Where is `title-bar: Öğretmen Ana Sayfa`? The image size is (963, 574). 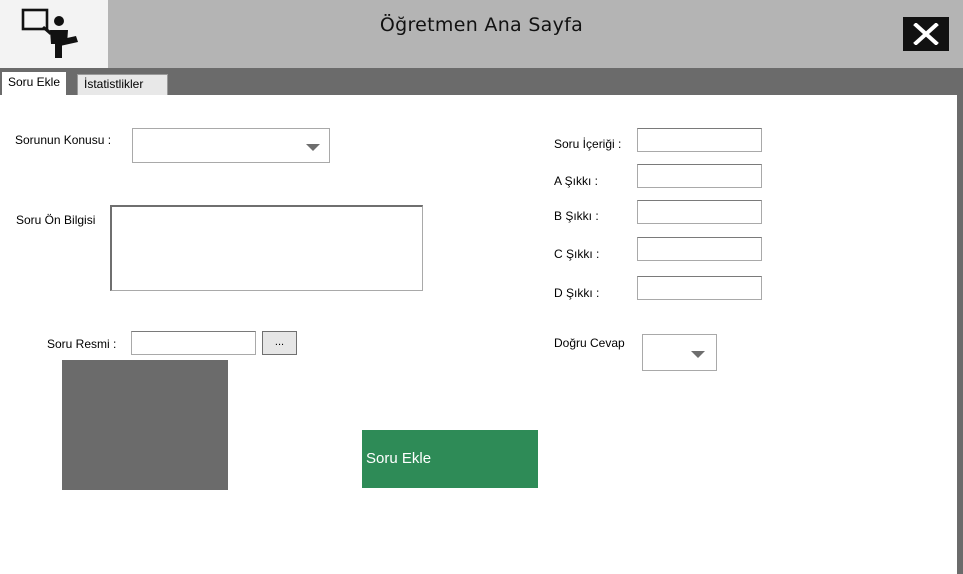 title-bar: Öğretmen Ana Sayfa is located at coordinates (481, 34).